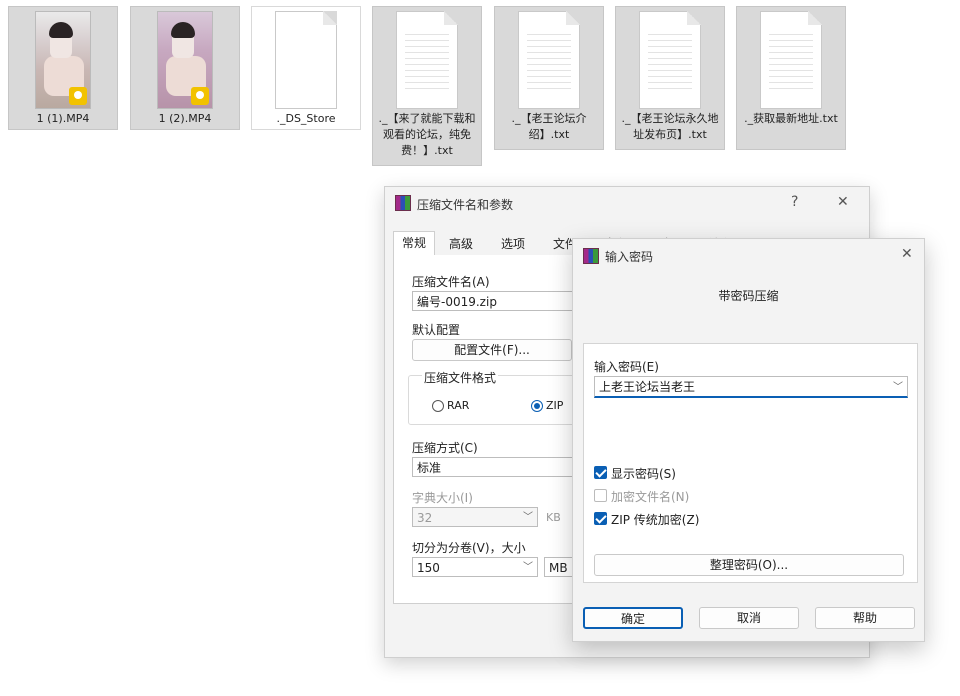 This screenshot has width=960, height=696. I want to click on dictionary-size-value: 32, so click(425, 518).